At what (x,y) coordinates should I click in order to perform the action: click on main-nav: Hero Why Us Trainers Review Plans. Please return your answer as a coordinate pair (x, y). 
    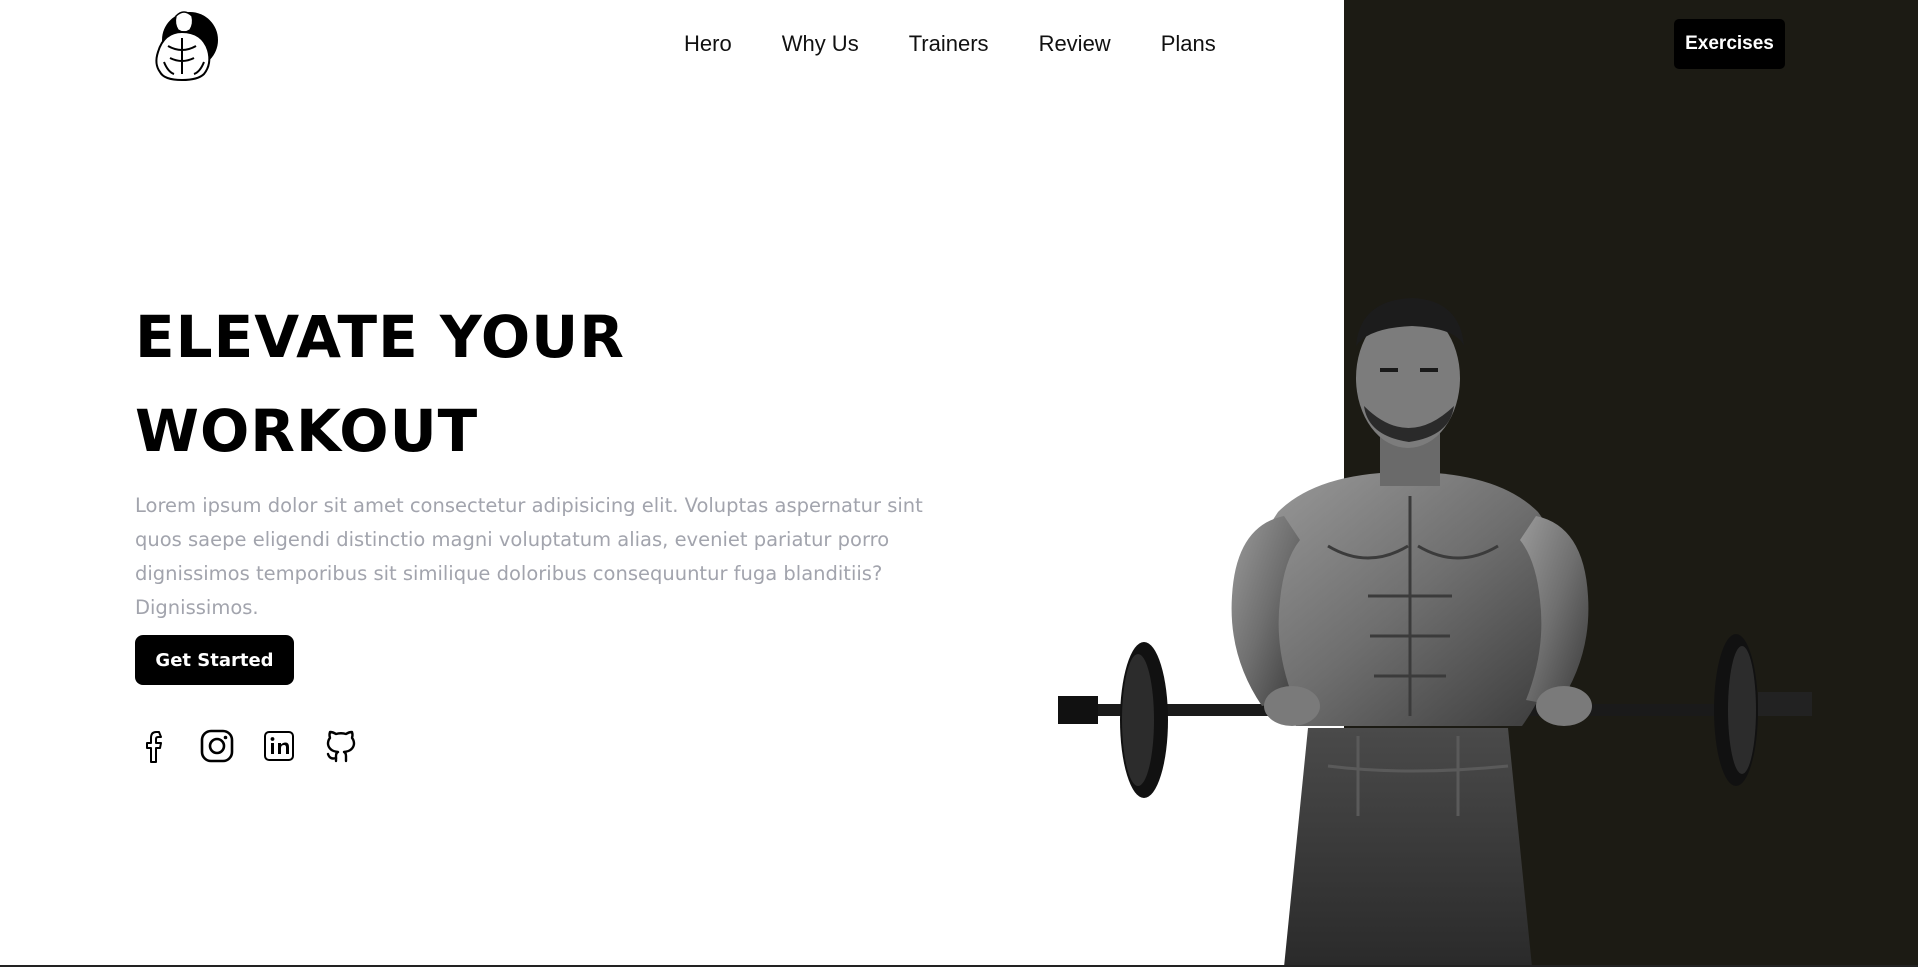
    Looking at the image, I should click on (950, 44).